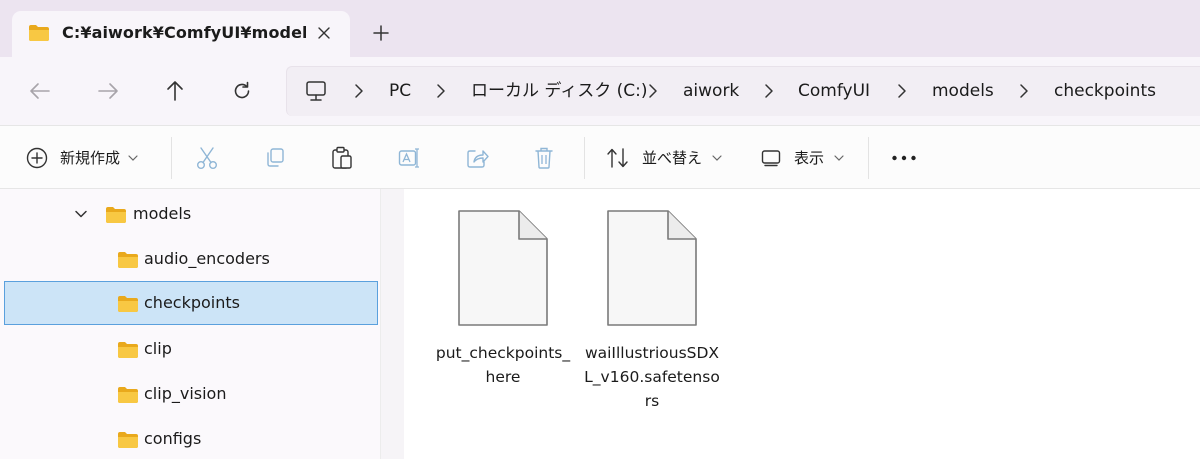  I want to click on file-item: waiIllustriousSDXL_v160.safetensors, so click(652, 311).